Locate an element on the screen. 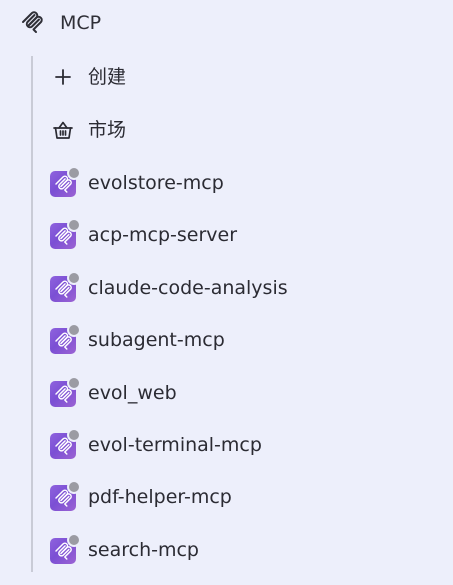 This screenshot has width=453, height=585. mcp-section-header: MCP is located at coordinates (226, 23).